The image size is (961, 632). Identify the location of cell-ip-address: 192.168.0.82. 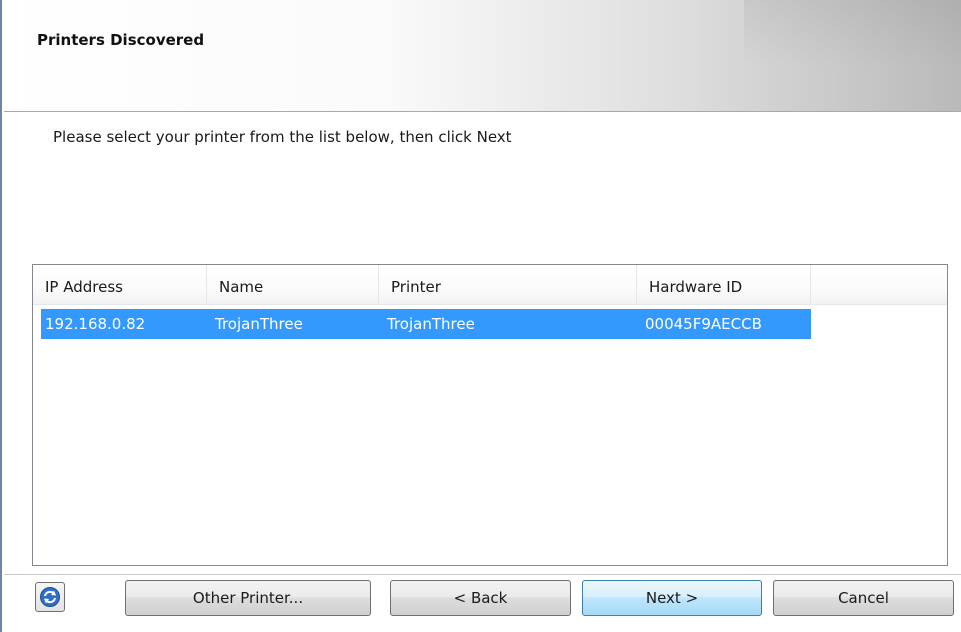
(95, 324).